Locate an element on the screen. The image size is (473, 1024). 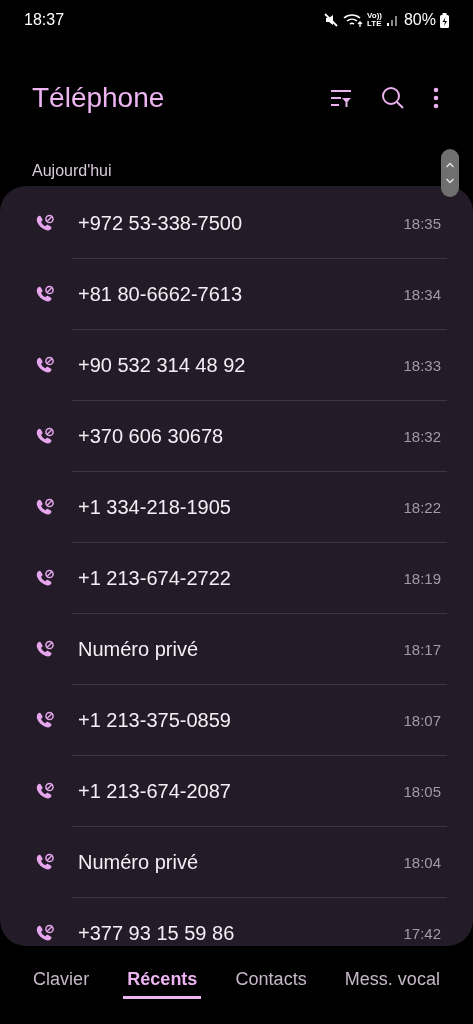
call-time: 18:34 is located at coordinates (422, 294).